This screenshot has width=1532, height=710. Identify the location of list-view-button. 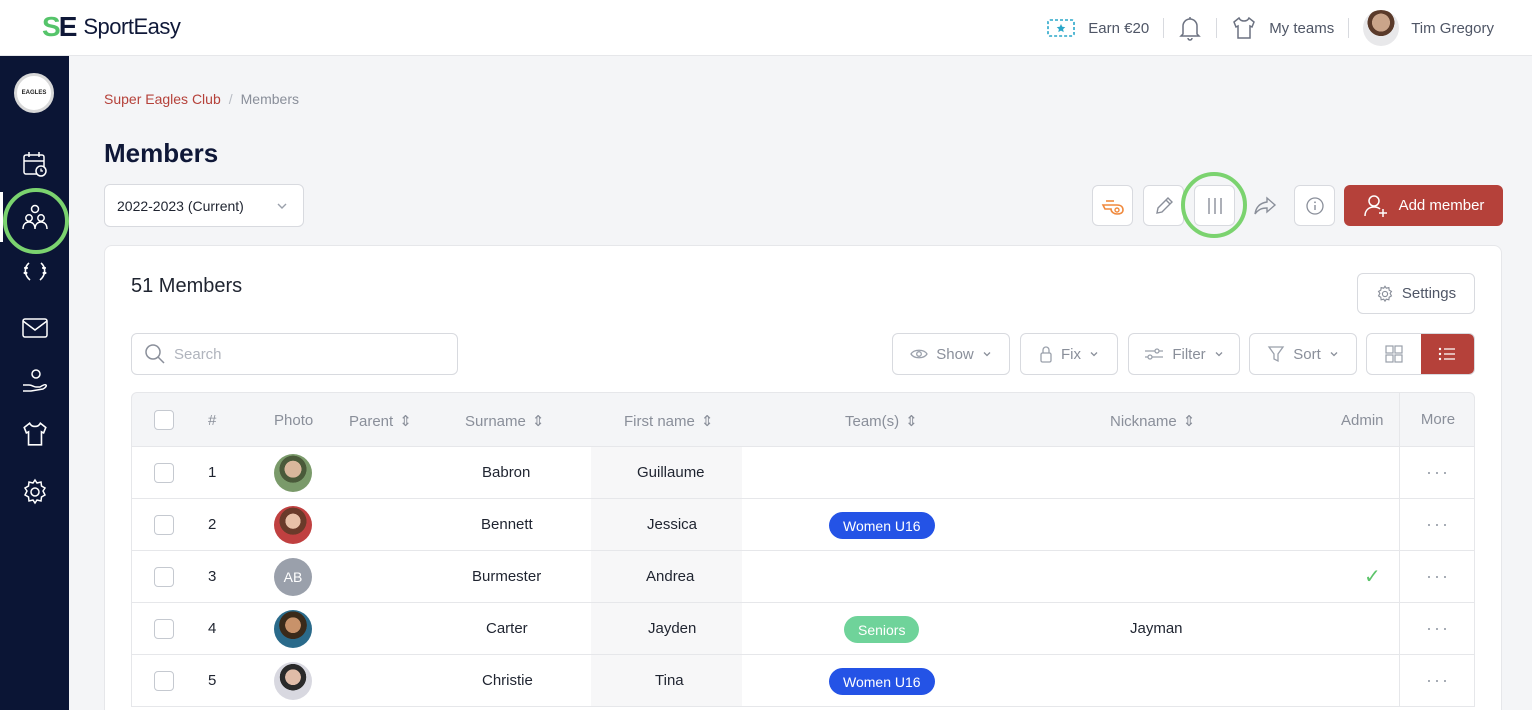
(1447, 354).